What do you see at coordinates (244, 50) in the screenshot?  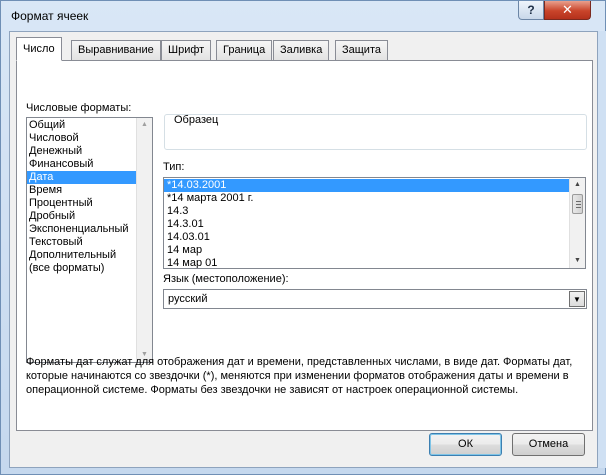 I see `tab-border: Граница` at bounding box center [244, 50].